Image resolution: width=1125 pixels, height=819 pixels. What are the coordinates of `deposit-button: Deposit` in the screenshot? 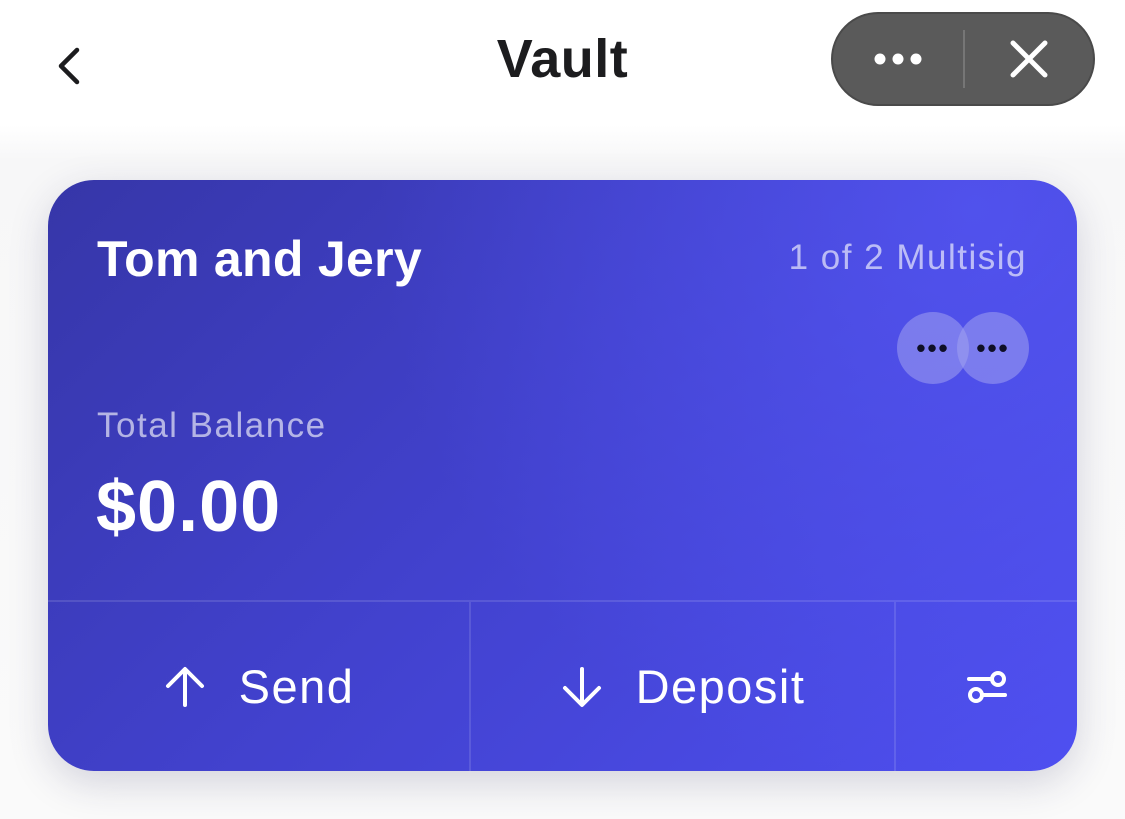 It's located at (683, 686).